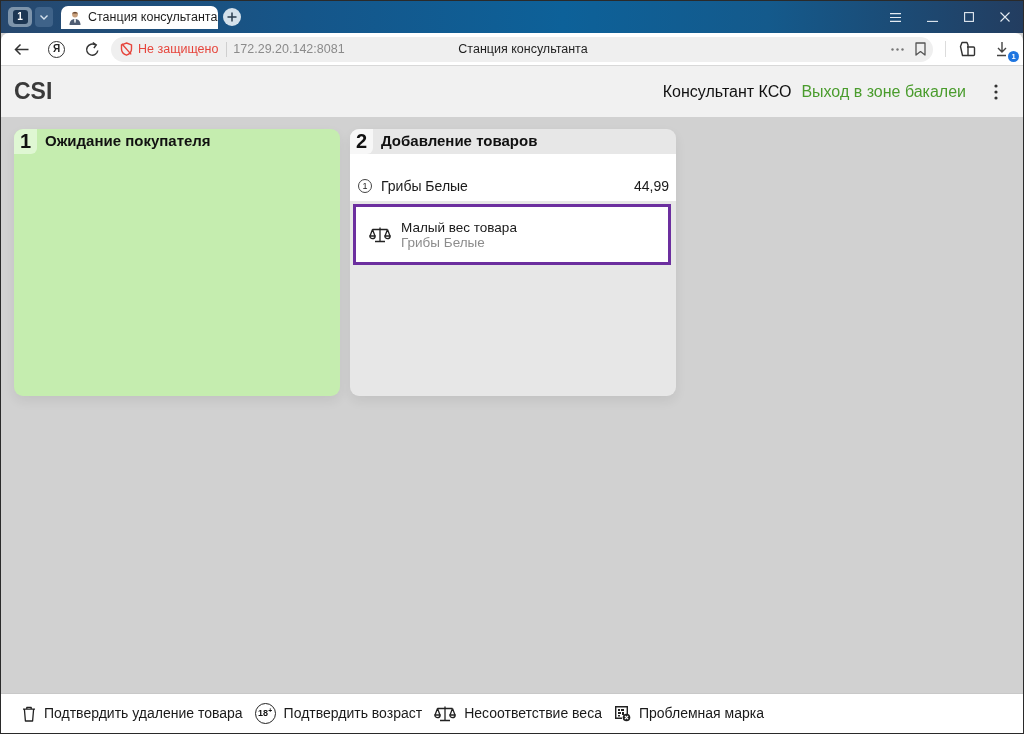 The image size is (1024, 734). What do you see at coordinates (459, 227) in the screenshot?
I see `alert-title: Малый вес товара` at bounding box center [459, 227].